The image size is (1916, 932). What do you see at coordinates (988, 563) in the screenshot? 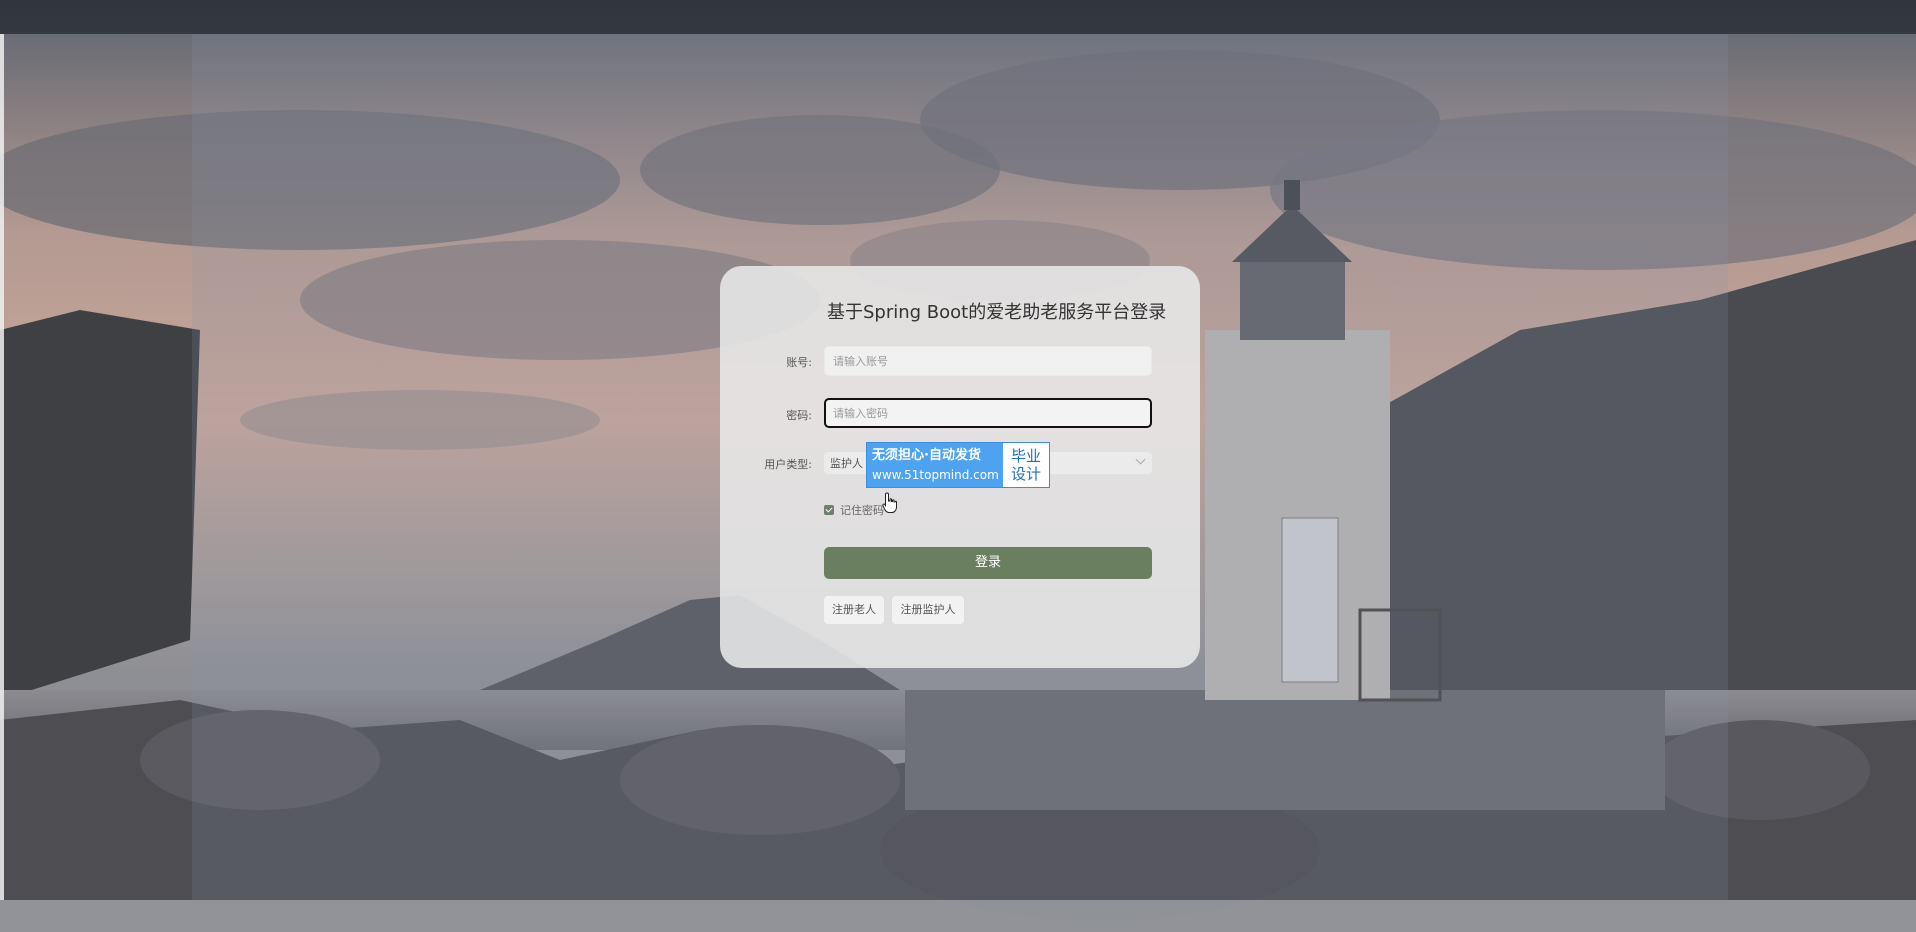
I see `login-button: 登录` at bounding box center [988, 563].